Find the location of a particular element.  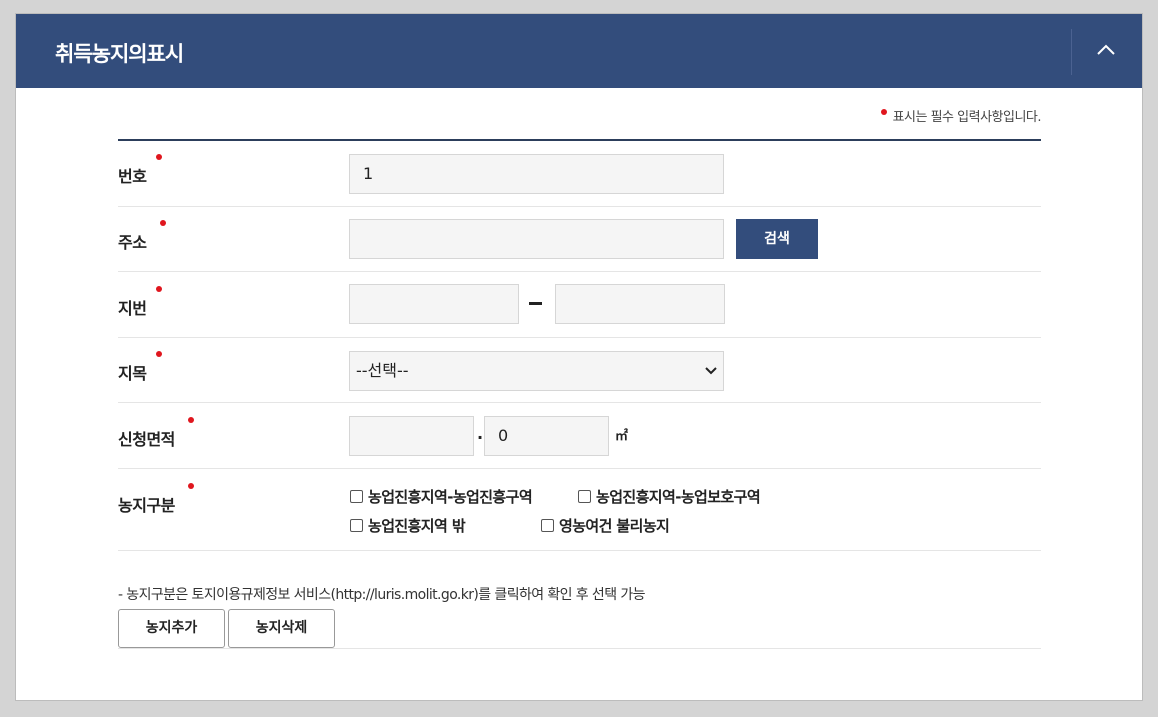

lot-label: 지번 is located at coordinates (140, 302).